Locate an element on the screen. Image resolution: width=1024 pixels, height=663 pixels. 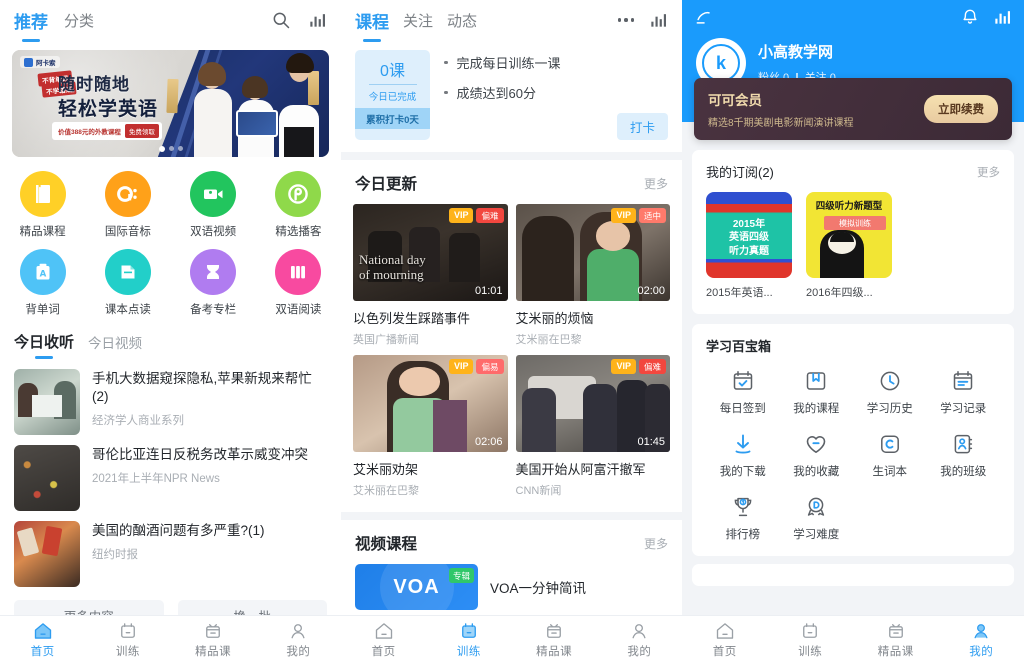
goal-text: 成绩达到60分 is located at coordinates (496, 93).